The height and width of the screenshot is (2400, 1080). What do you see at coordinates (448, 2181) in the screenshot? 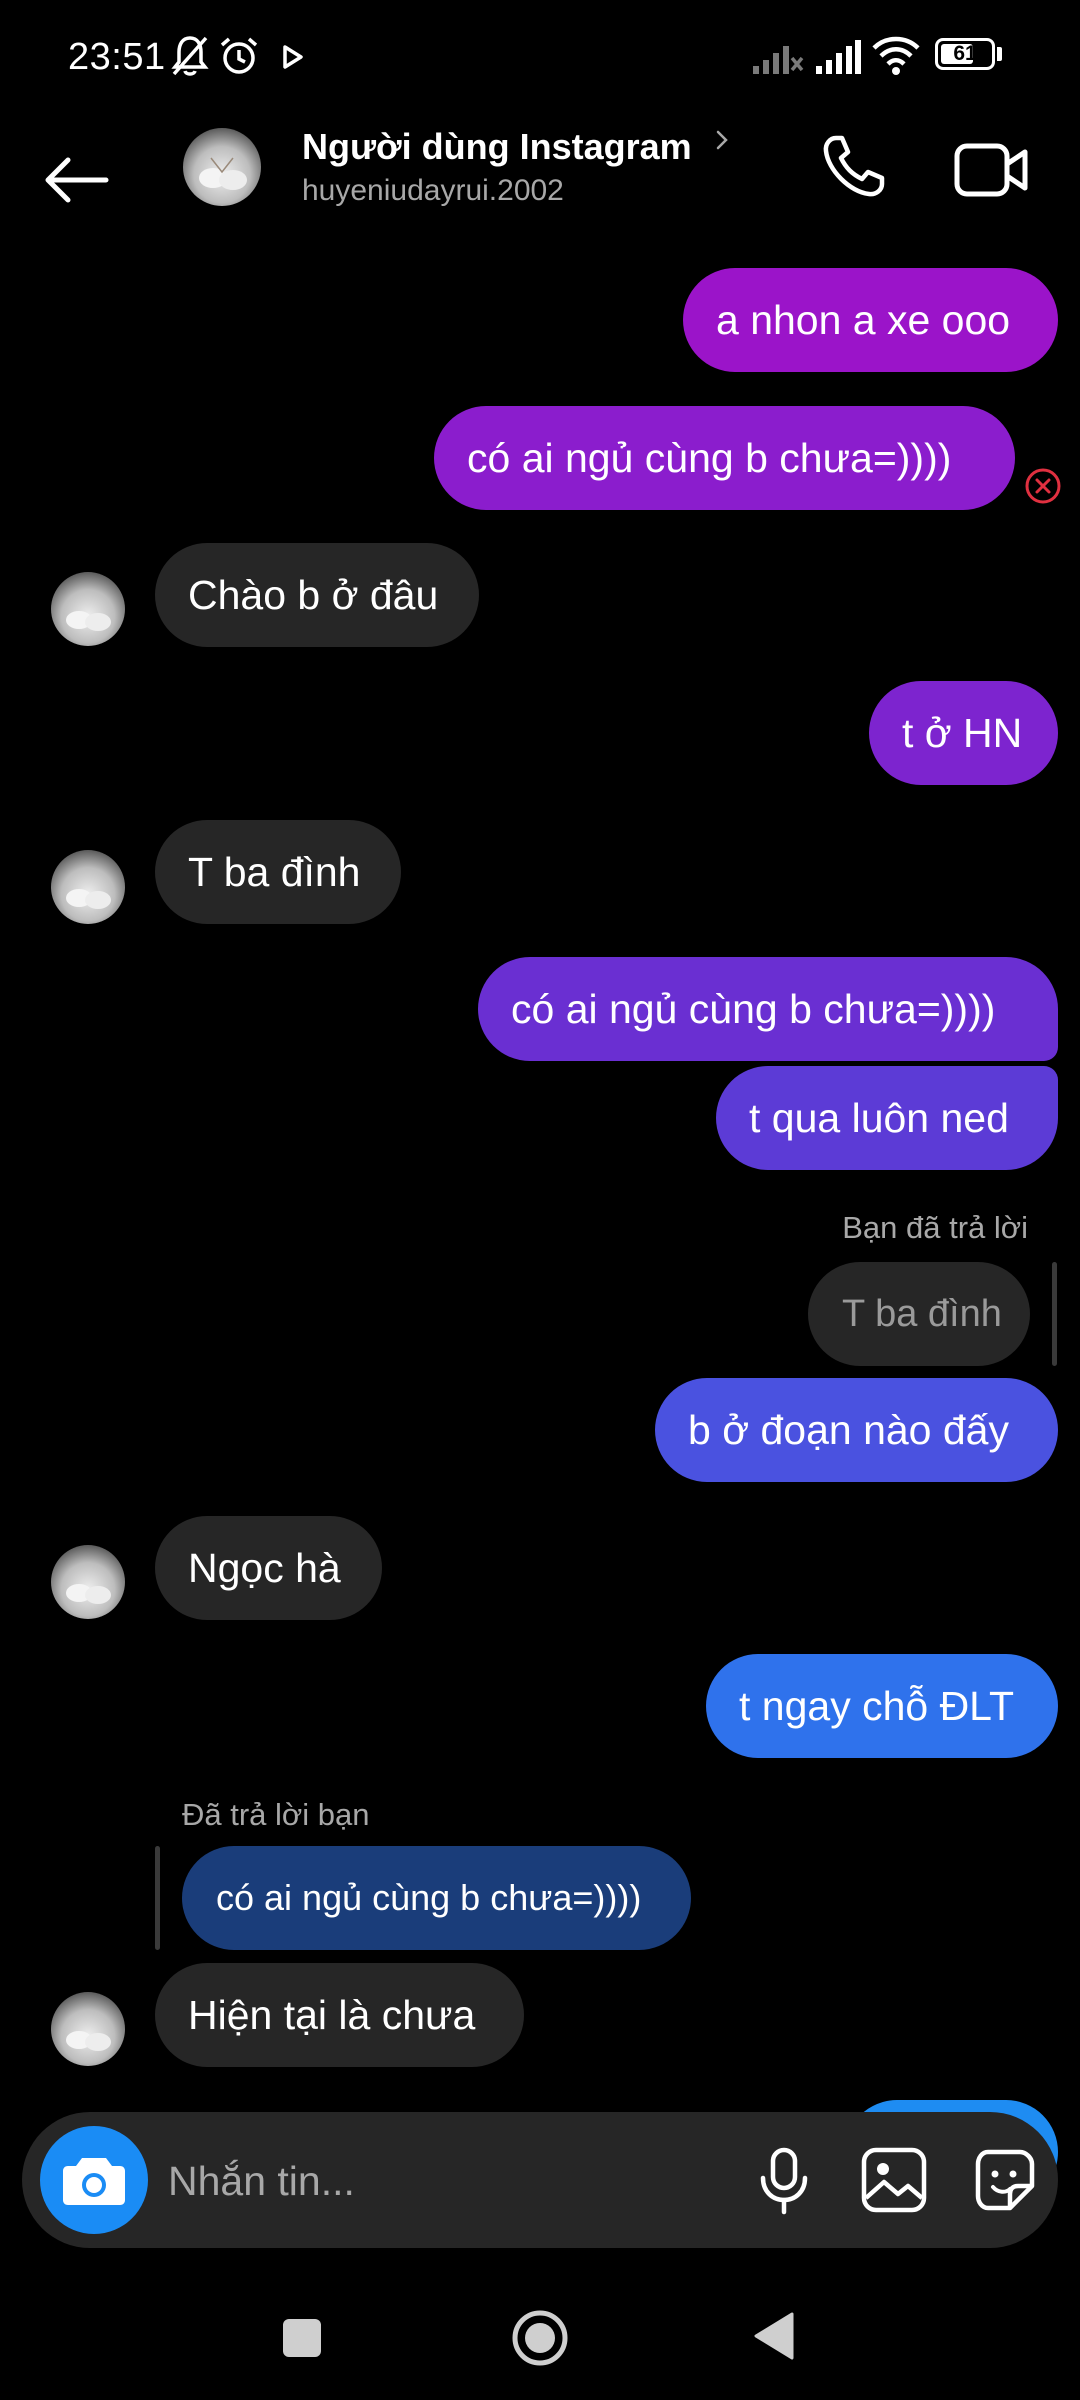
I see `message-input` at bounding box center [448, 2181].